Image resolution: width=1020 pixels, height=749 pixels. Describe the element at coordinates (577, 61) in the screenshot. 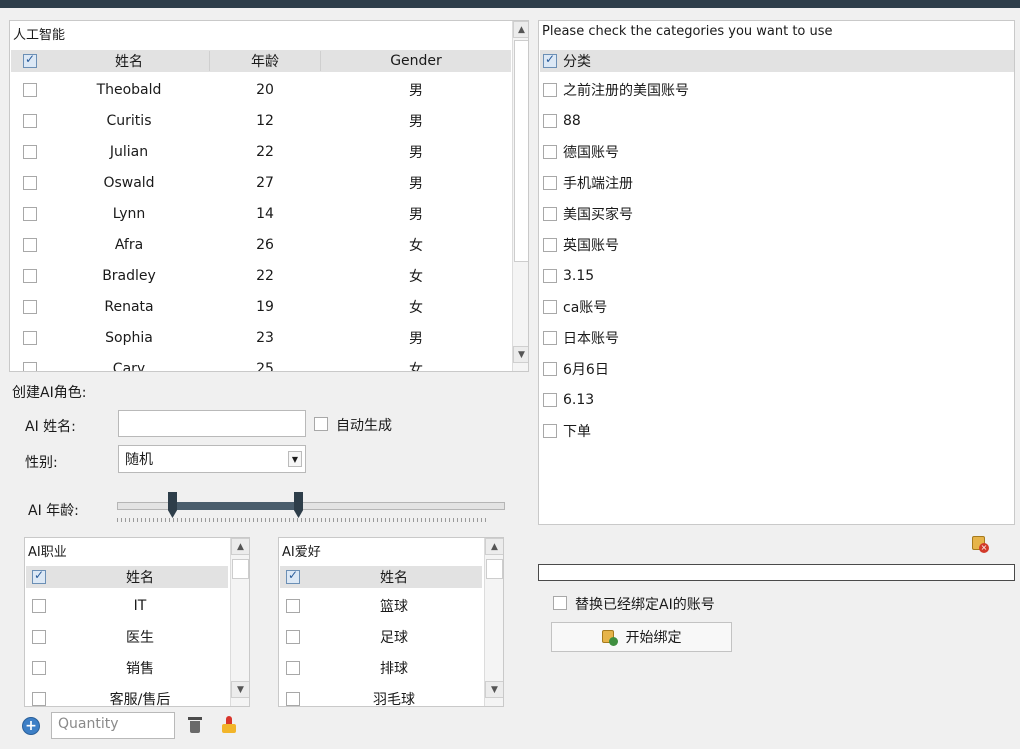

I see `categories-column-header: 分类` at that location.